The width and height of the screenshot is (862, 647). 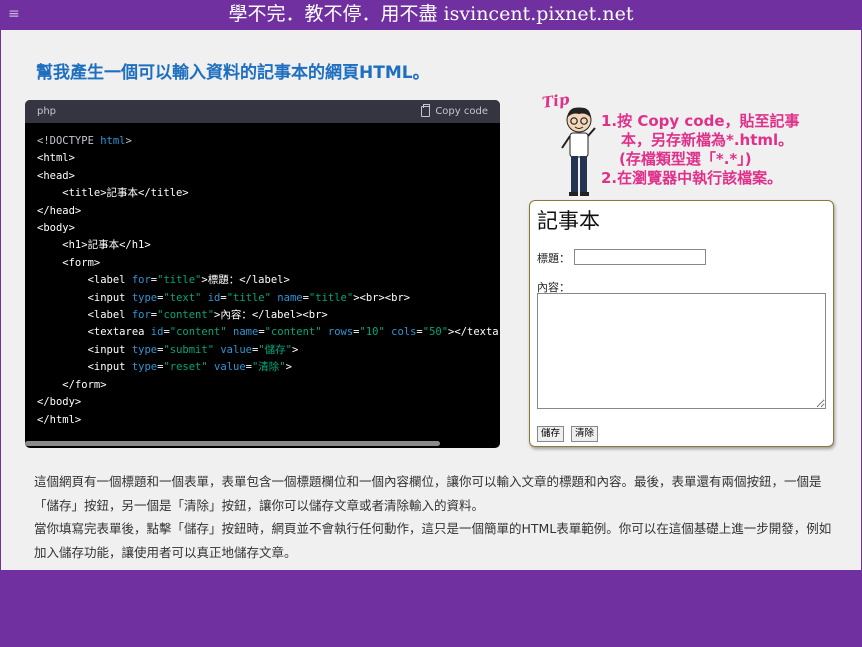 I want to click on copy-code-button: Copy code, so click(x=454, y=110).